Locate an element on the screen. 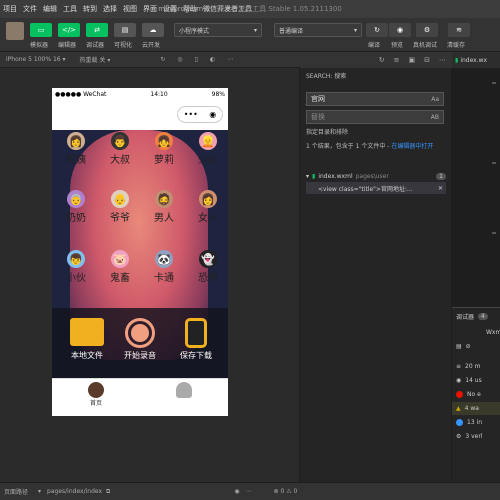  editor-button: </> is located at coordinates (69, 30).